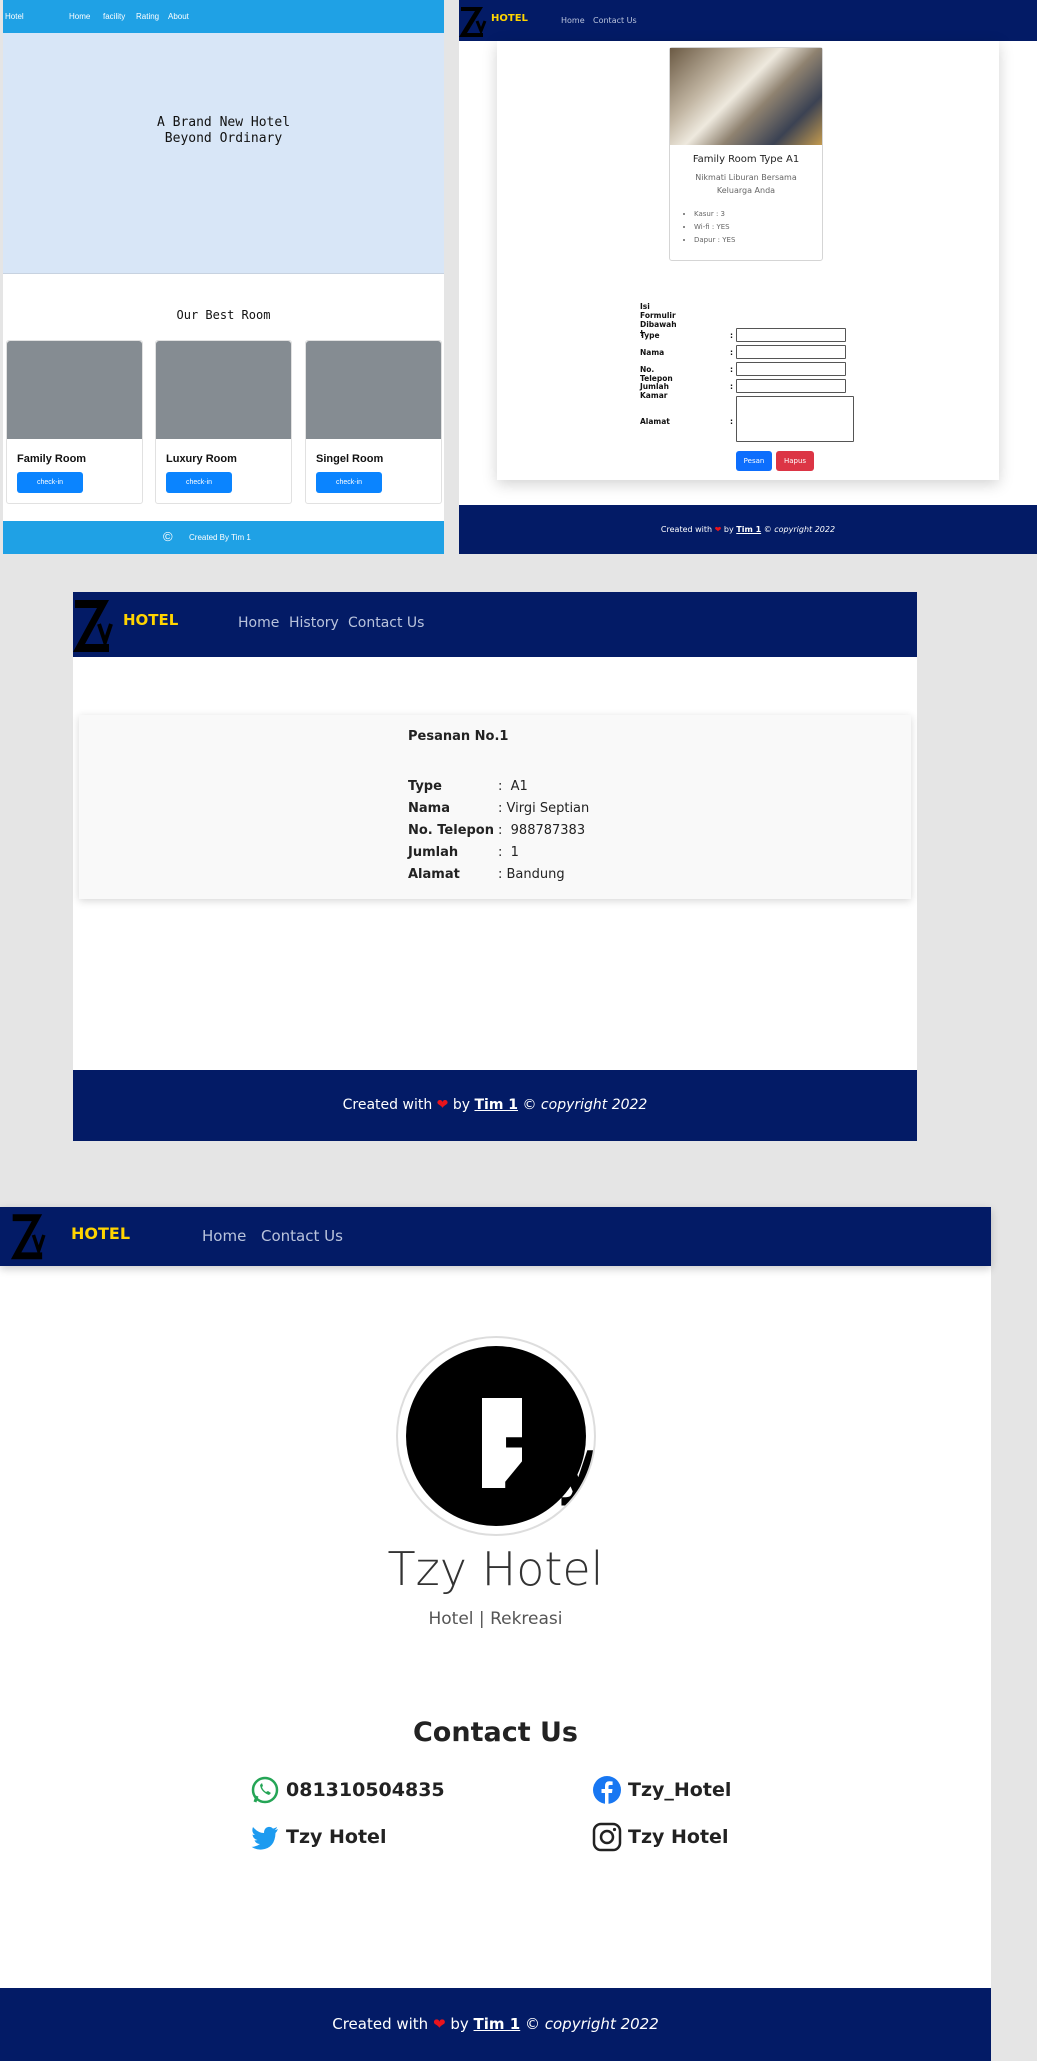 This screenshot has height=2061, width=1037. Describe the element at coordinates (147, 16) in the screenshot. I see `nav-rating: Rating` at that location.